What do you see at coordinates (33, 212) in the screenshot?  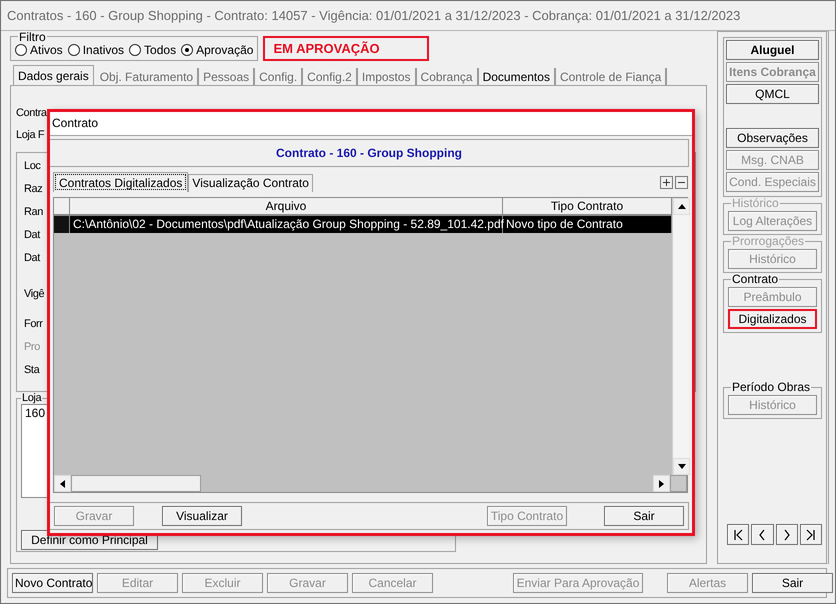 I see `field-label: Ran` at bounding box center [33, 212].